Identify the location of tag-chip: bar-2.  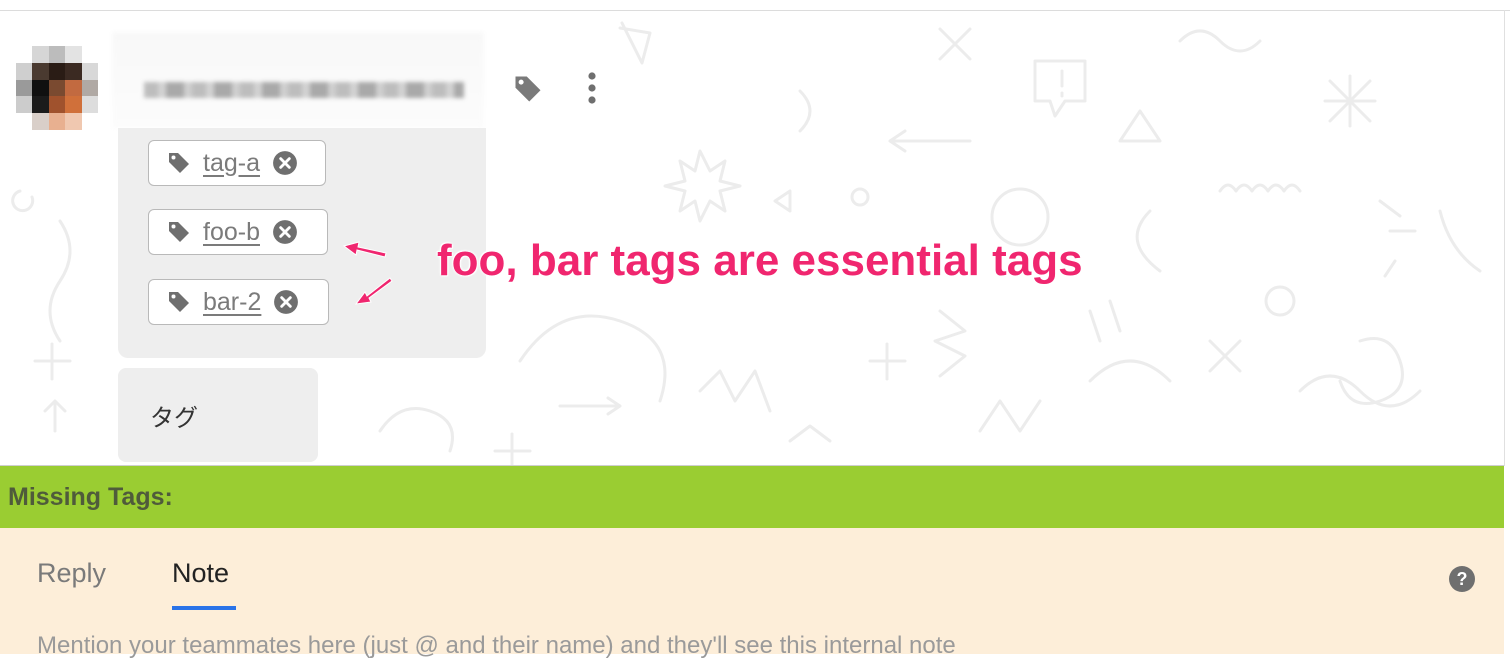
(238, 302).